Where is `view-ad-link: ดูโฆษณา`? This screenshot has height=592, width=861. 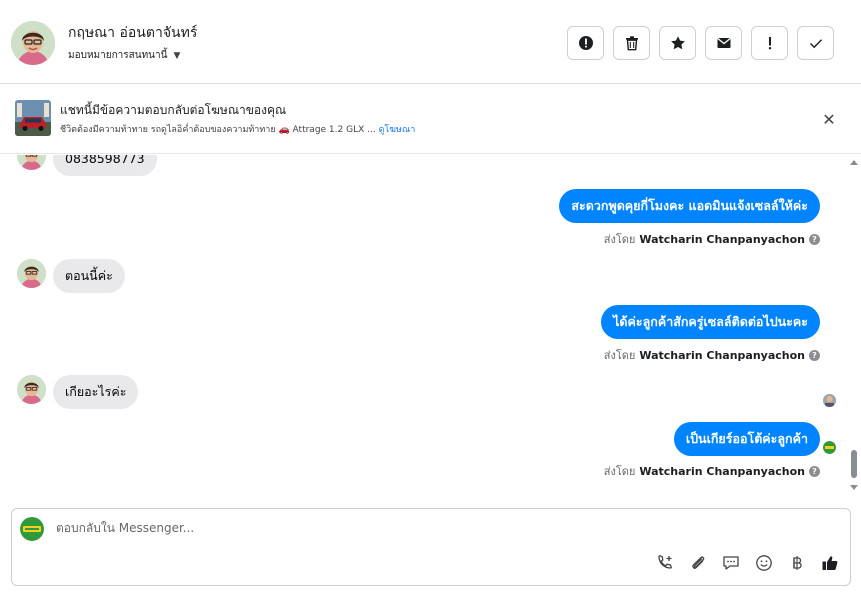 view-ad-link: ดูโฆษณา is located at coordinates (397, 130).